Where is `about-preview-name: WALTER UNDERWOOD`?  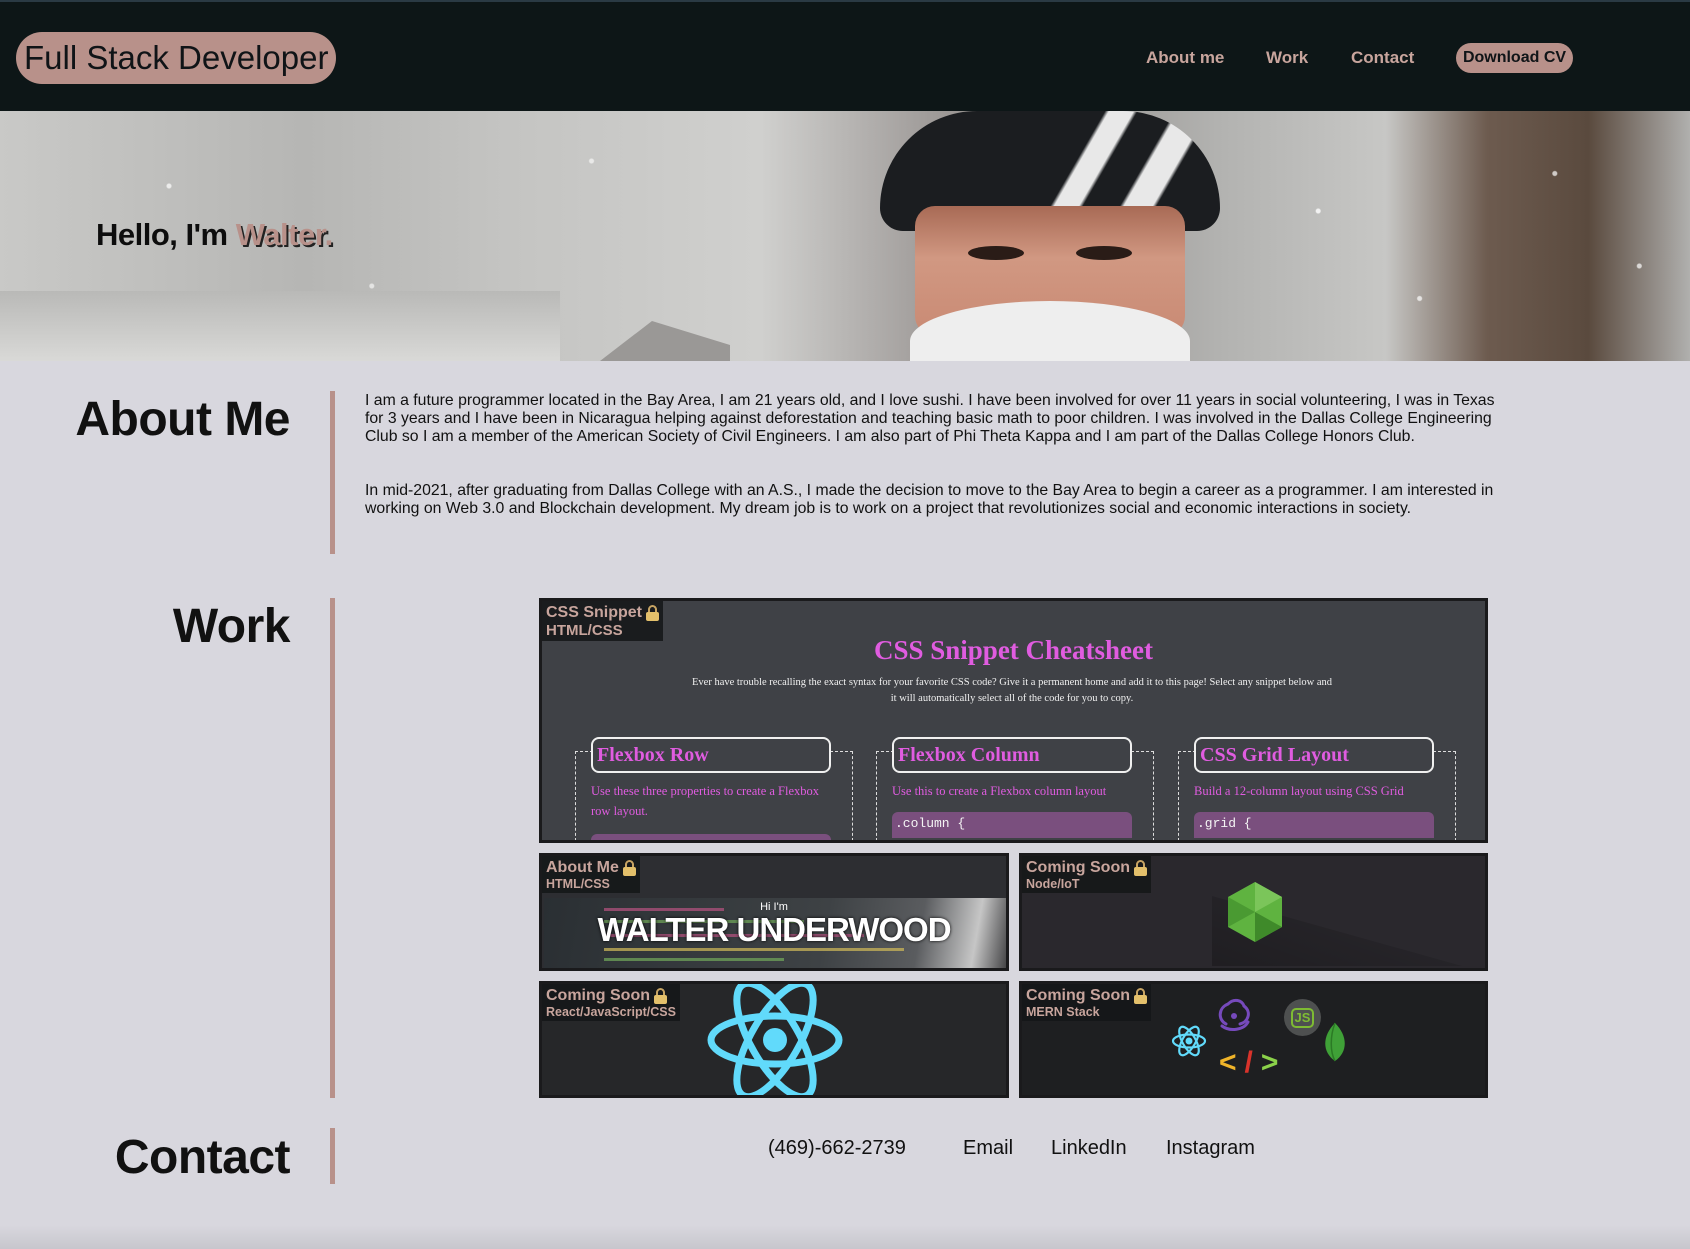 about-preview-name: WALTER UNDERWOOD is located at coordinates (774, 929).